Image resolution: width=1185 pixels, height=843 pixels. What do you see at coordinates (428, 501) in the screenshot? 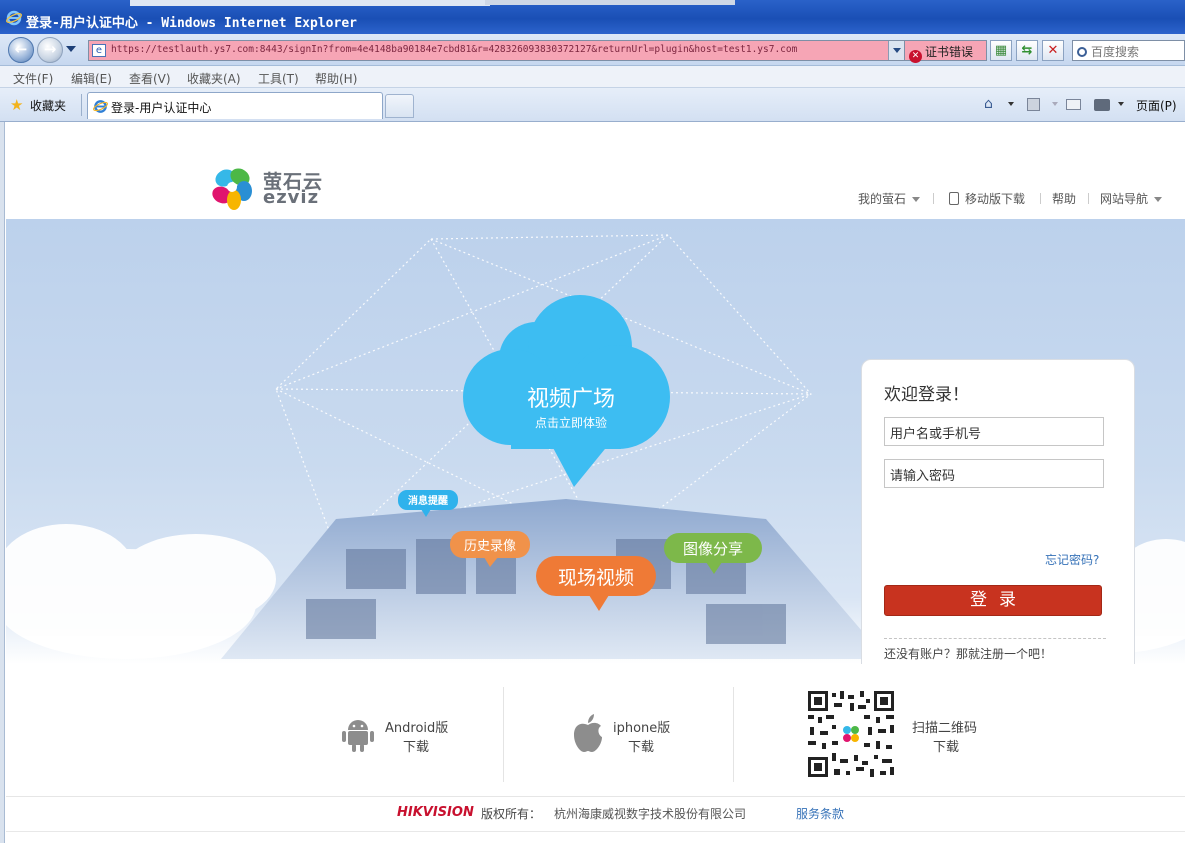
I see `bubble-message-alert: 消息提醒` at bounding box center [428, 501].